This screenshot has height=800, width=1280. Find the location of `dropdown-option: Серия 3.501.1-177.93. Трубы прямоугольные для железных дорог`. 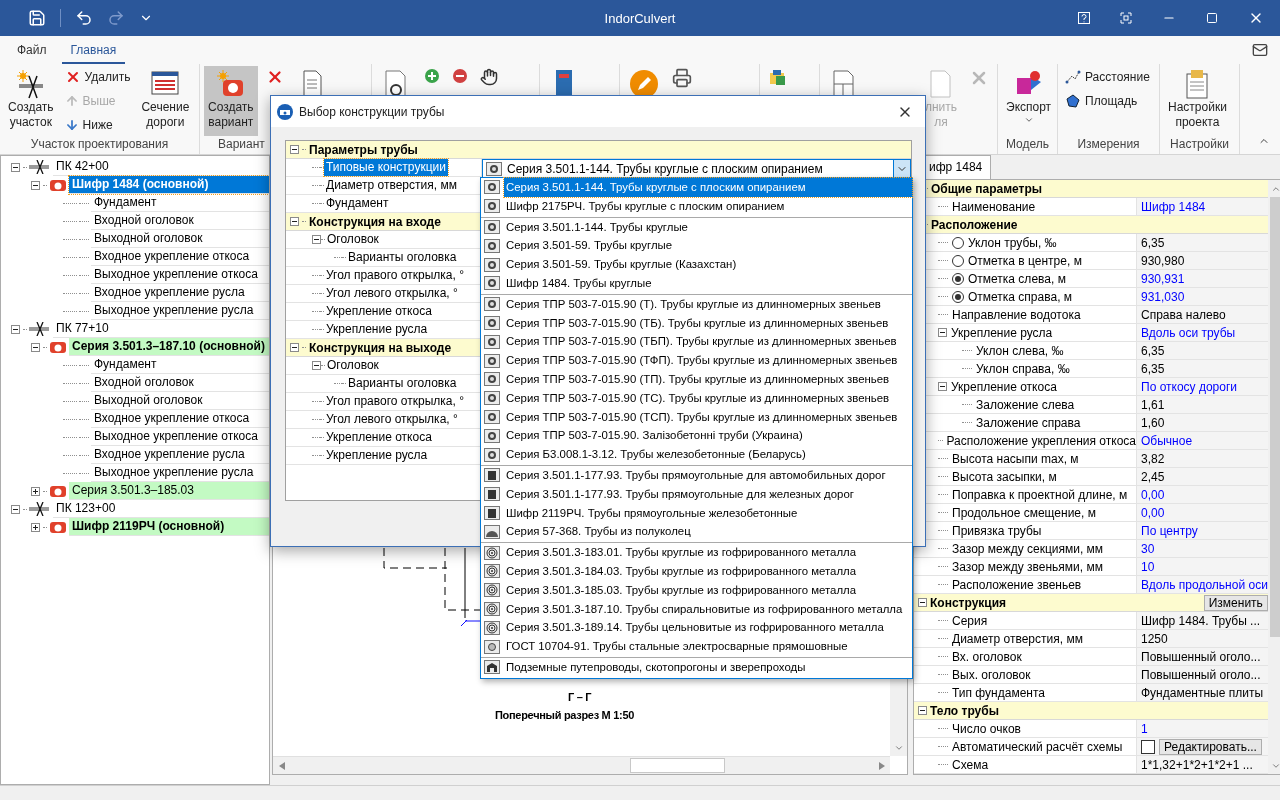

dropdown-option: Серия 3.501.1-177.93. Трубы прямоугольные для железных дорог is located at coordinates (696, 494).